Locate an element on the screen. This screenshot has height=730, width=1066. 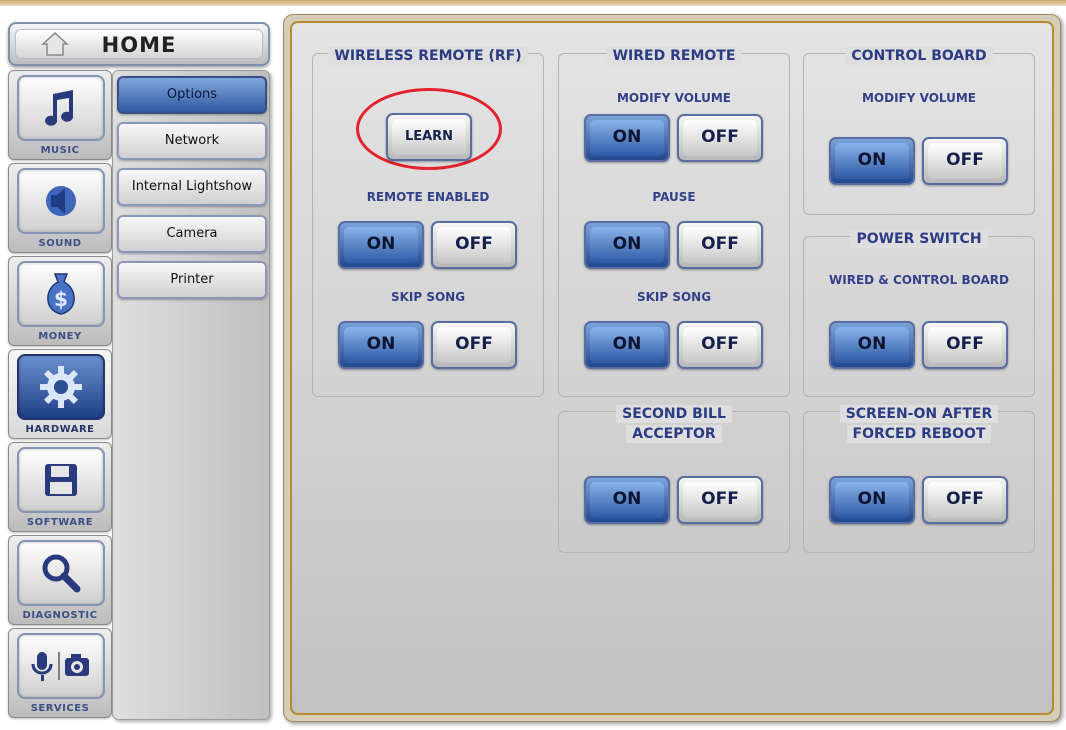
control-board-title: CONTROL BOARD is located at coordinates (919, 55).